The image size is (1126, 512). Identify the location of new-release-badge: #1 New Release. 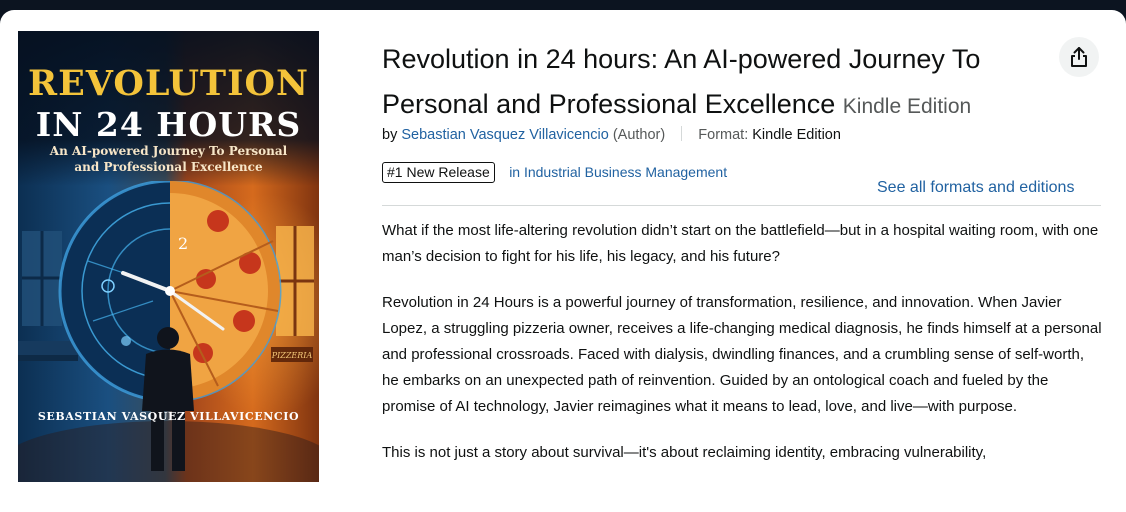
(438, 172).